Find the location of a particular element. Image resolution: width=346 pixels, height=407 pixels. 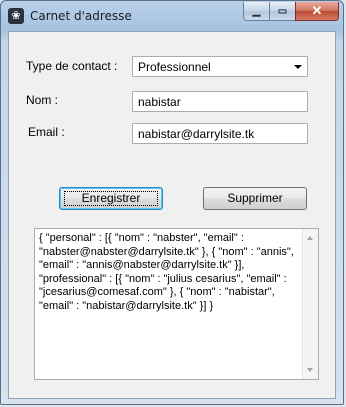

paw-icon: ❀ is located at coordinates (16, 16).